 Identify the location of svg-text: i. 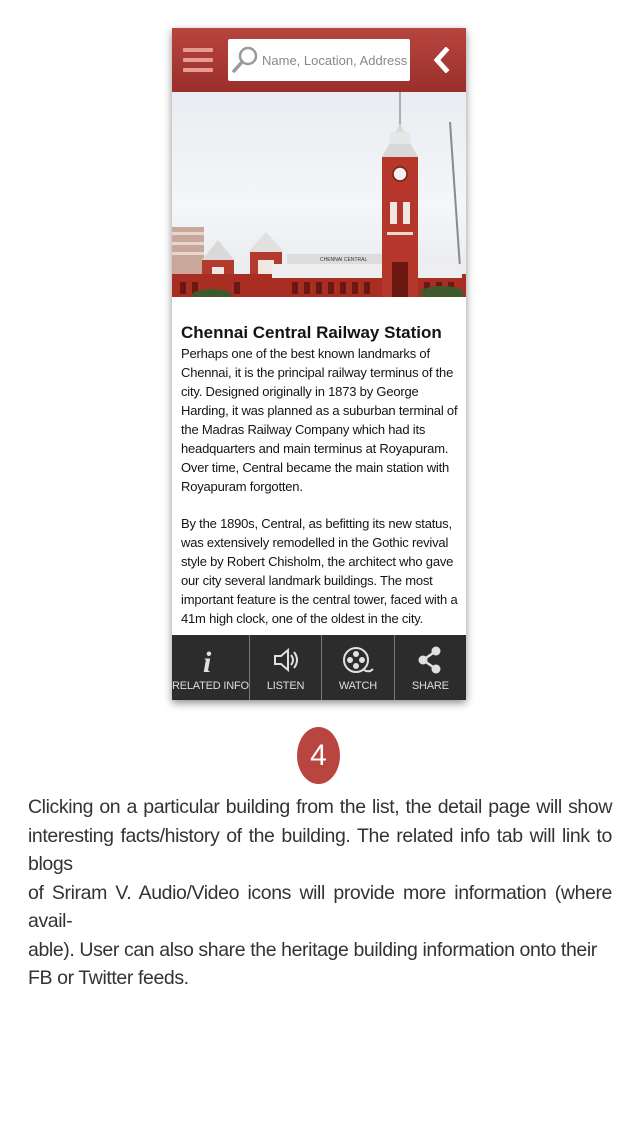
(207, 660).